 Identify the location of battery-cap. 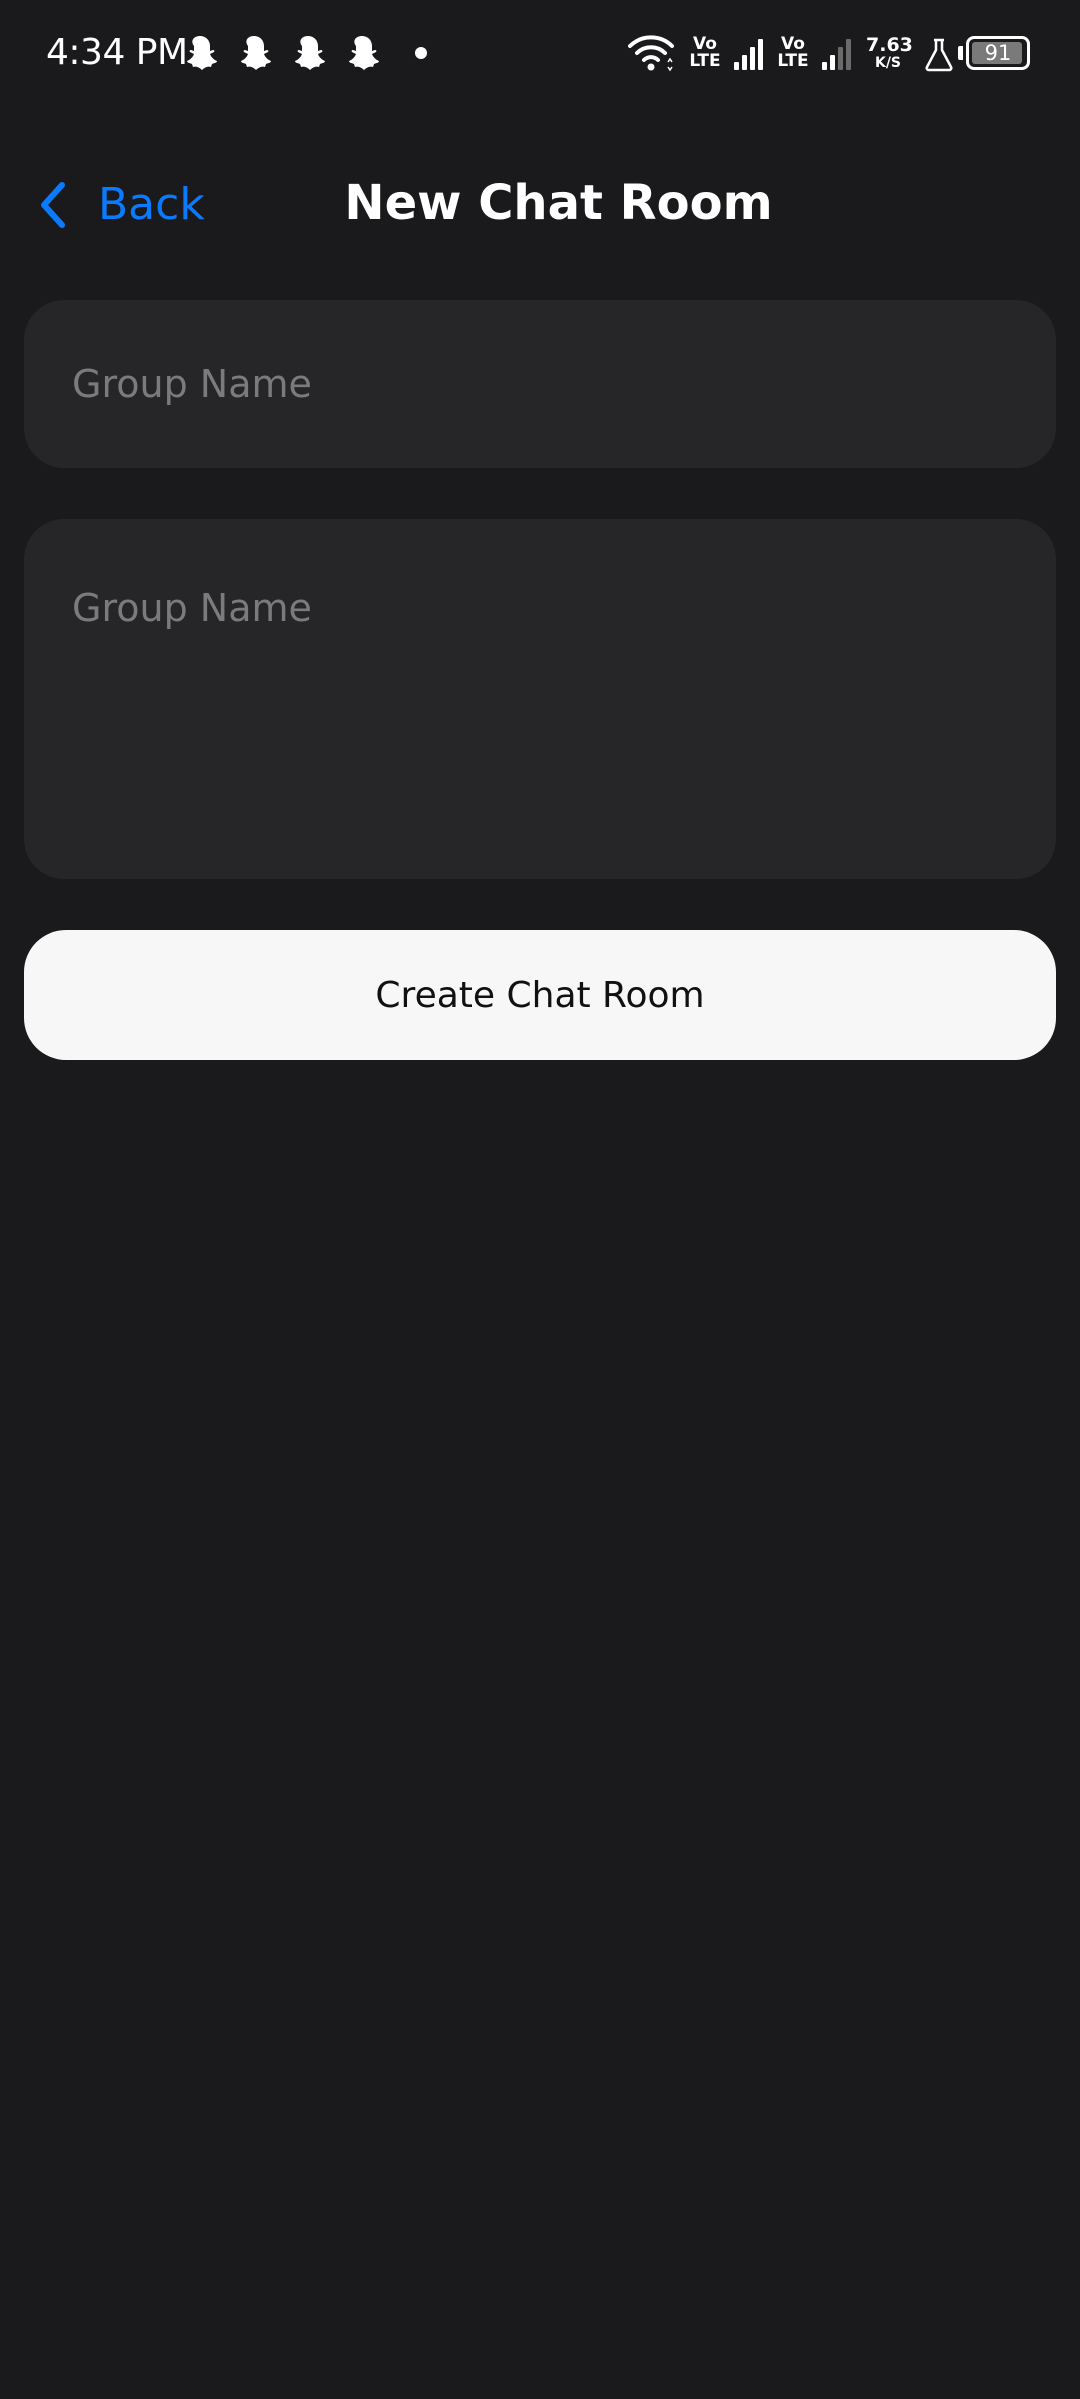
(960, 53).